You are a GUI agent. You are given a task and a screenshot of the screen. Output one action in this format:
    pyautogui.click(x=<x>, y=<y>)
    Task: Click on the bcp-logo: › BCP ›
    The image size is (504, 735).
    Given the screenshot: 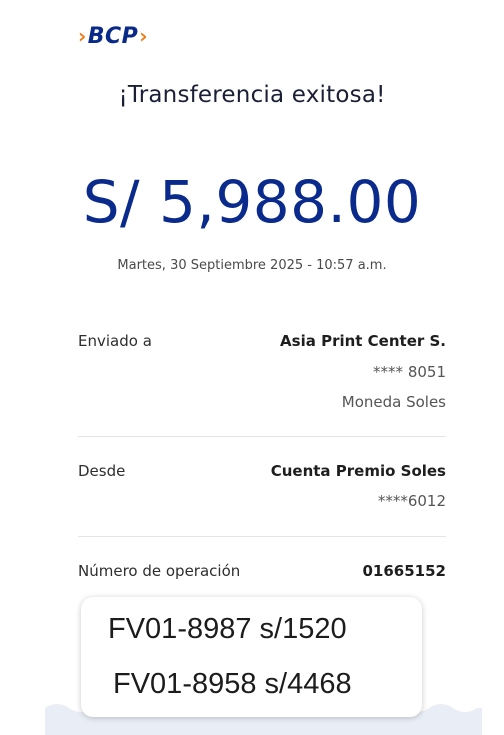 What is the action you would take?
    pyautogui.click(x=113, y=36)
    